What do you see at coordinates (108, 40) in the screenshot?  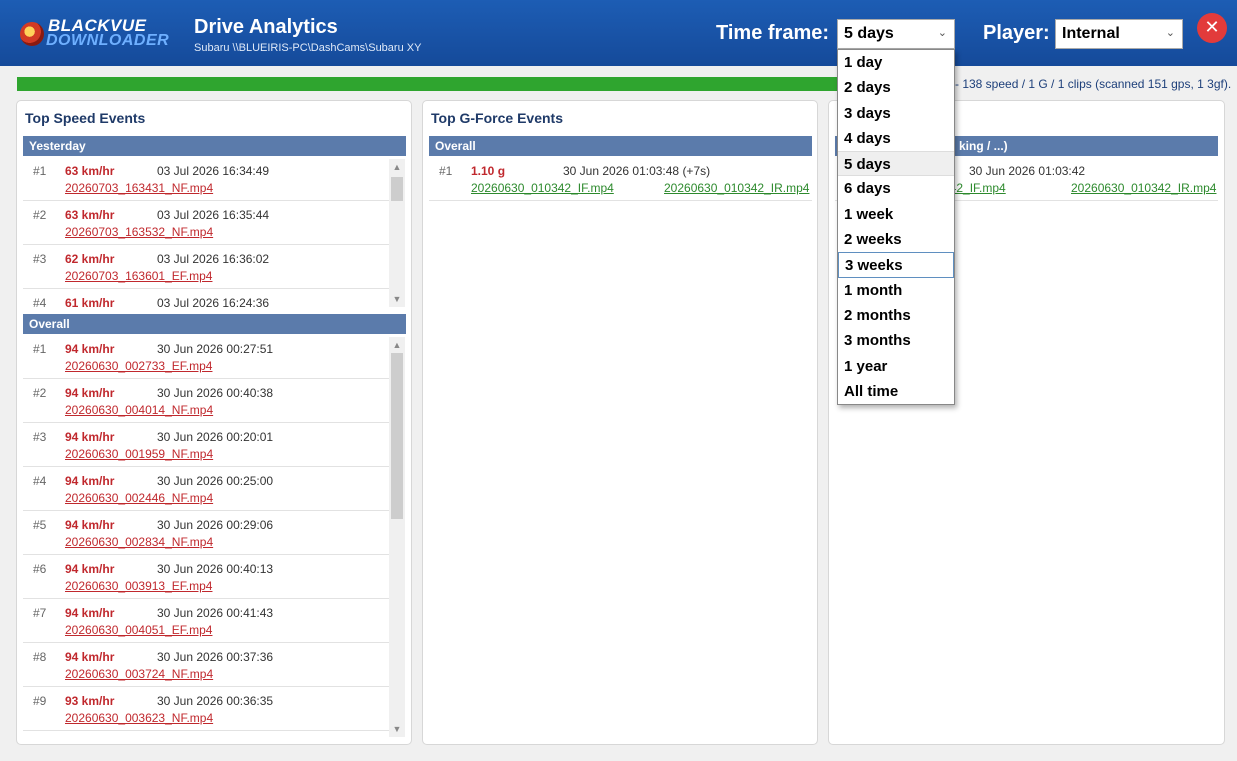 I see `logo-text-downloader: DOWNLOADER` at bounding box center [108, 40].